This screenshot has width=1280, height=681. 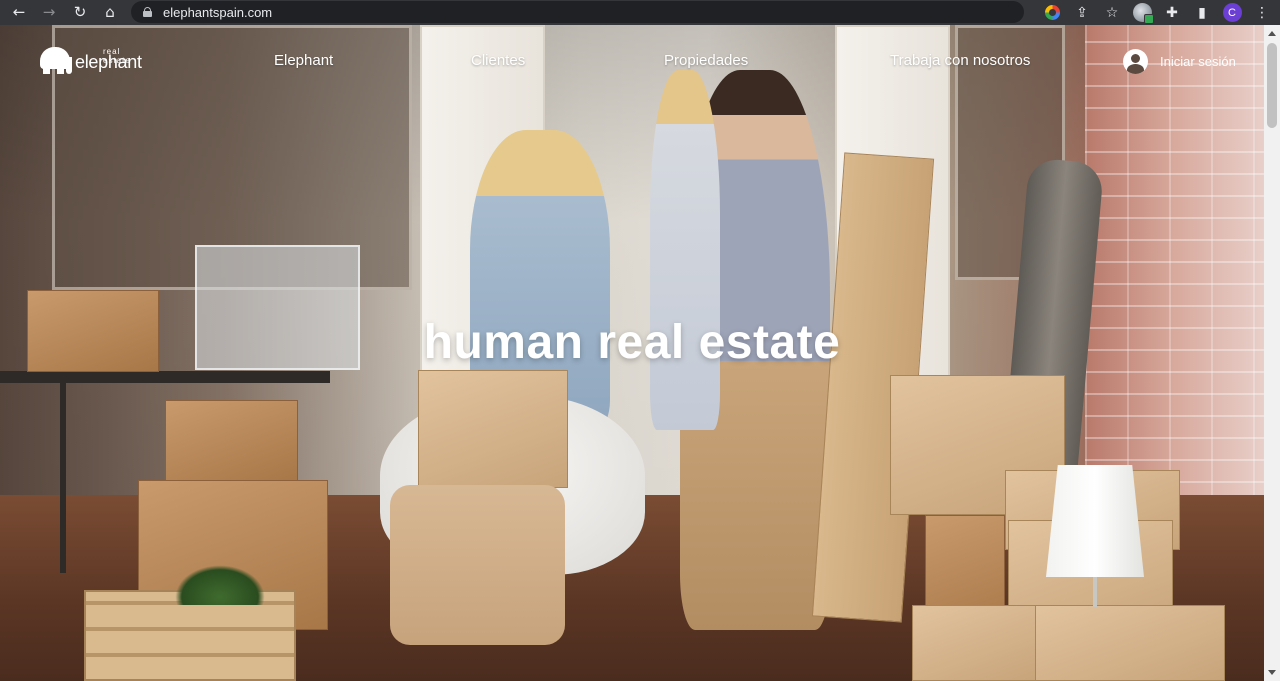 I want to click on home-icon: ⌂, so click(x=110, y=12).